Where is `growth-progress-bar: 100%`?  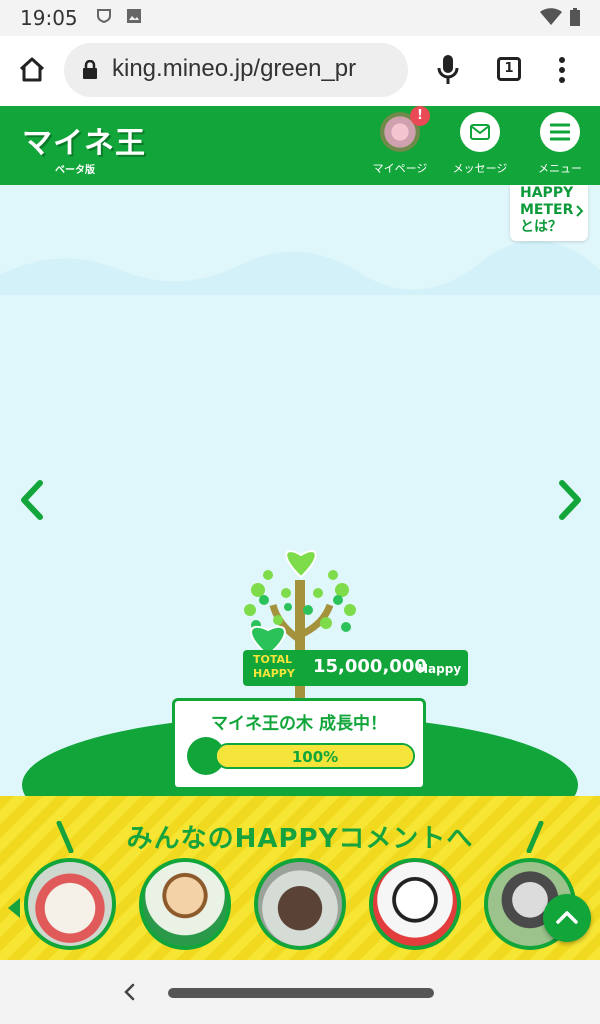 growth-progress-bar: 100% is located at coordinates (315, 756).